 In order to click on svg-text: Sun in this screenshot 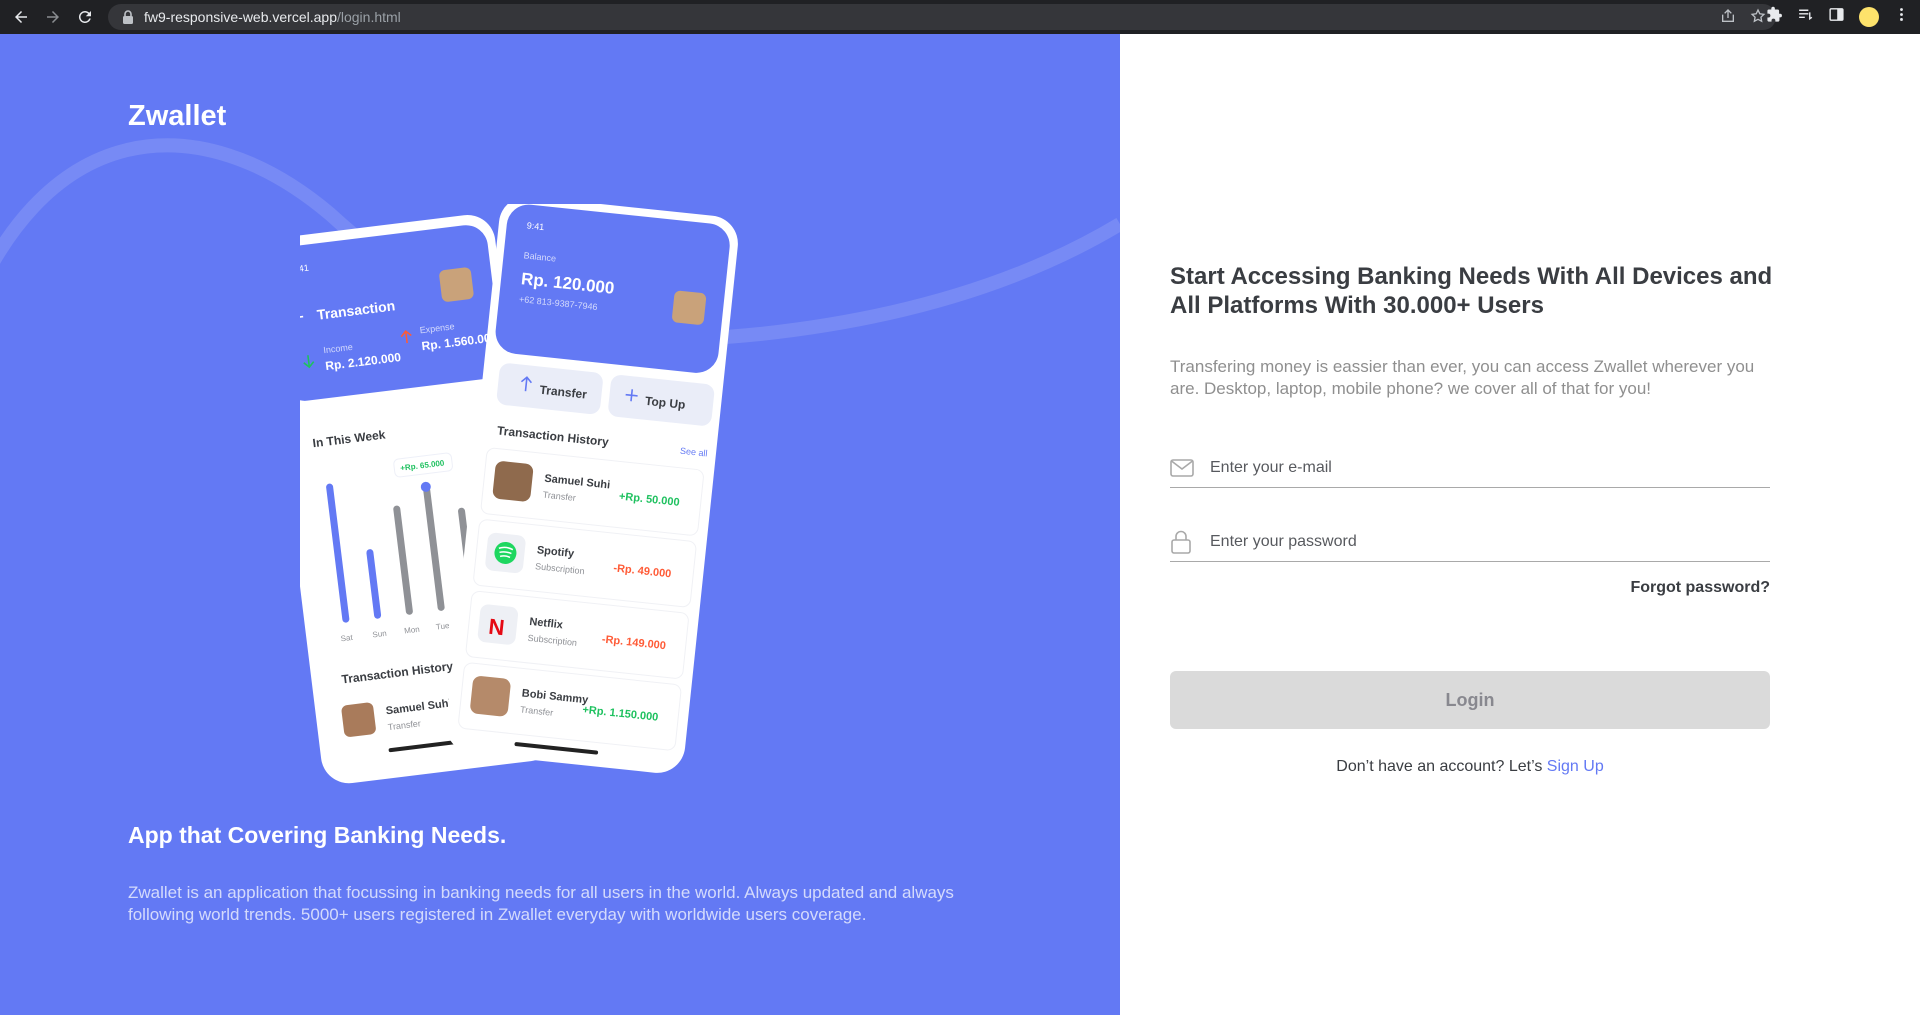, I will do `click(379, 634)`.